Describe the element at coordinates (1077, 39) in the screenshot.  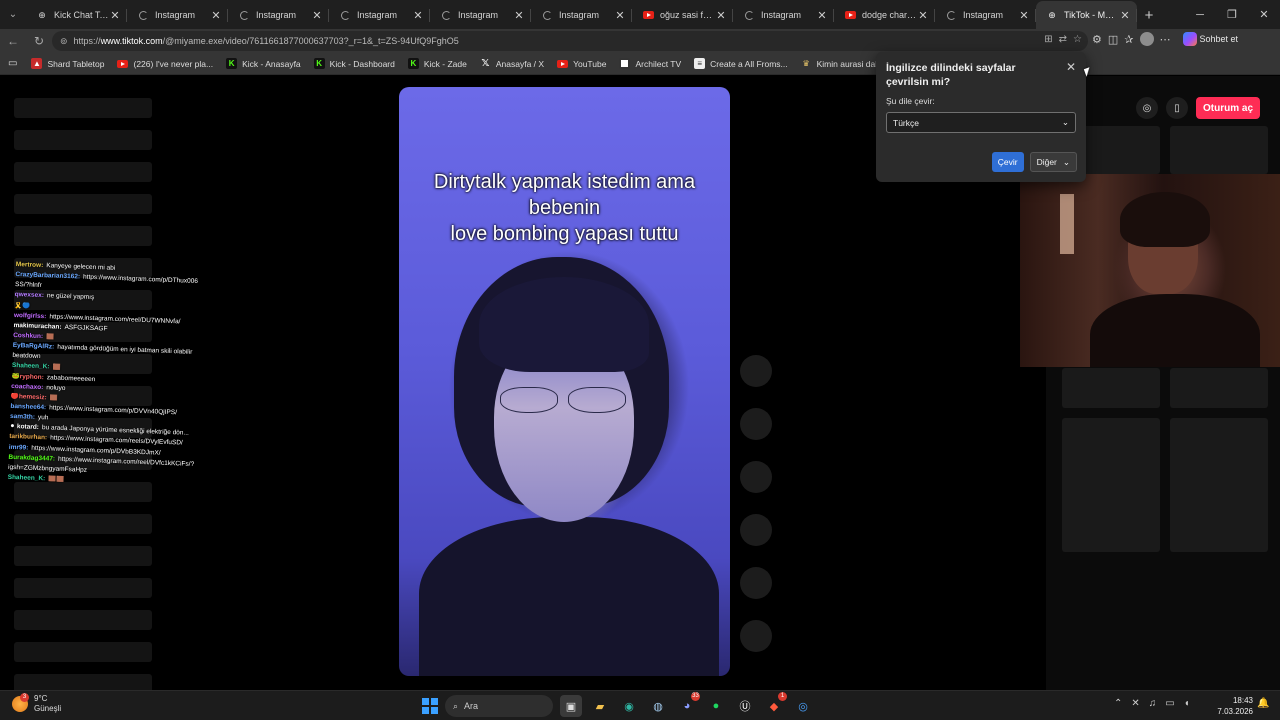
I see `favorite-star-icon: ☆` at that location.